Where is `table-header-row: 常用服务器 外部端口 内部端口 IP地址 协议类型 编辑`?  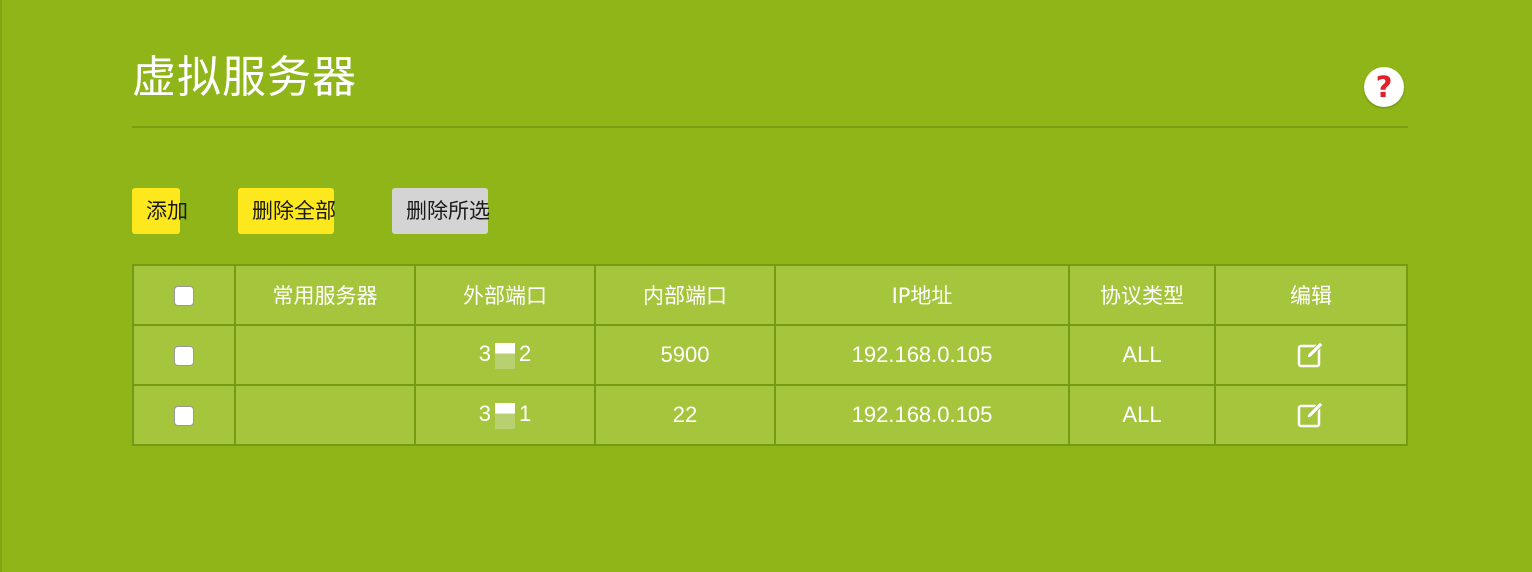 table-header-row: 常用服务器 外部端口 内部端口 IP地址 协议类型 编辑 is located at coordinates (770, 295).